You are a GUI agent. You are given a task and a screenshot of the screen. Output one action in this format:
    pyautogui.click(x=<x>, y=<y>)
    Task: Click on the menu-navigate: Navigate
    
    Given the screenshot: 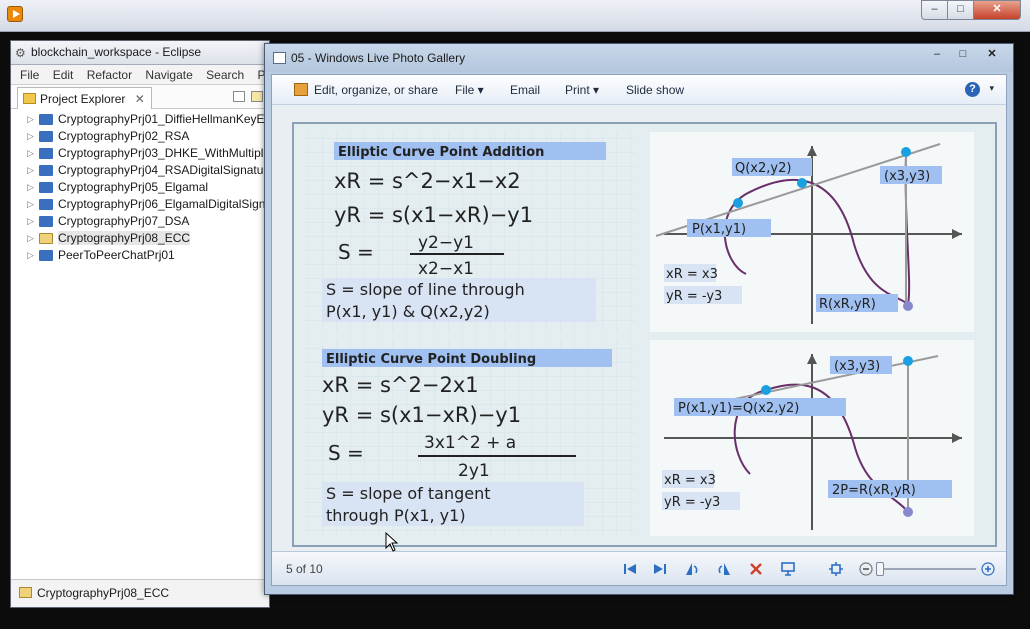 What is the action you would take?
    pyautogui.click(x=168, y=75)
    